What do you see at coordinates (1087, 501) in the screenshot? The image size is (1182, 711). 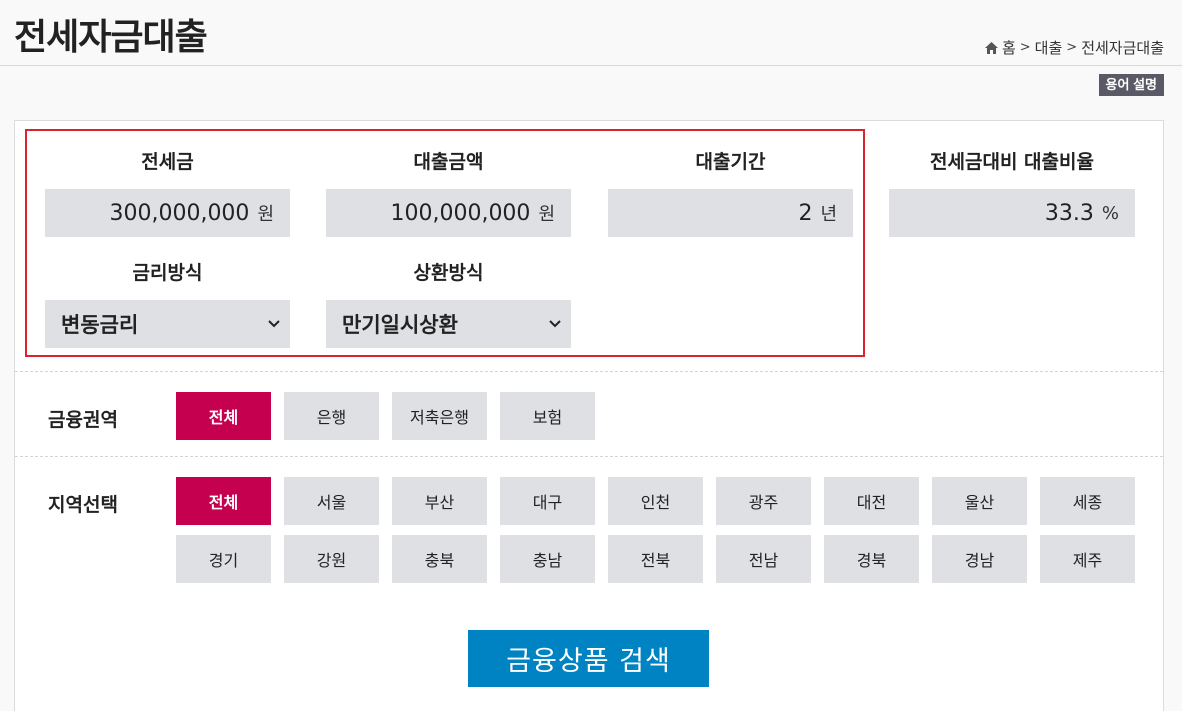 I see `region-chip: 세종` at bounding box center [1087, 501].